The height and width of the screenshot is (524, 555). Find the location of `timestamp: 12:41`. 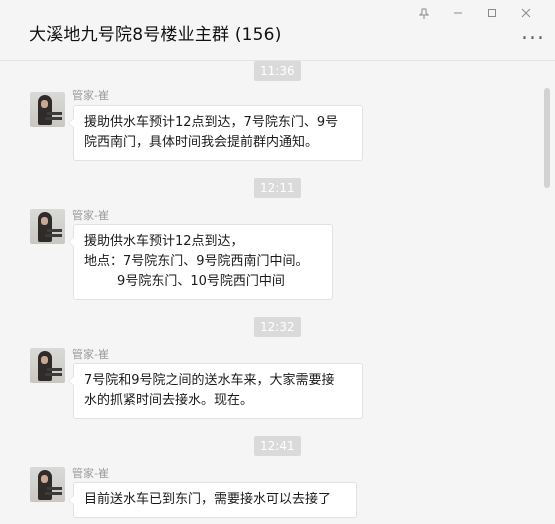

timestamp: 12:41 is located at coordinates (277, 446).